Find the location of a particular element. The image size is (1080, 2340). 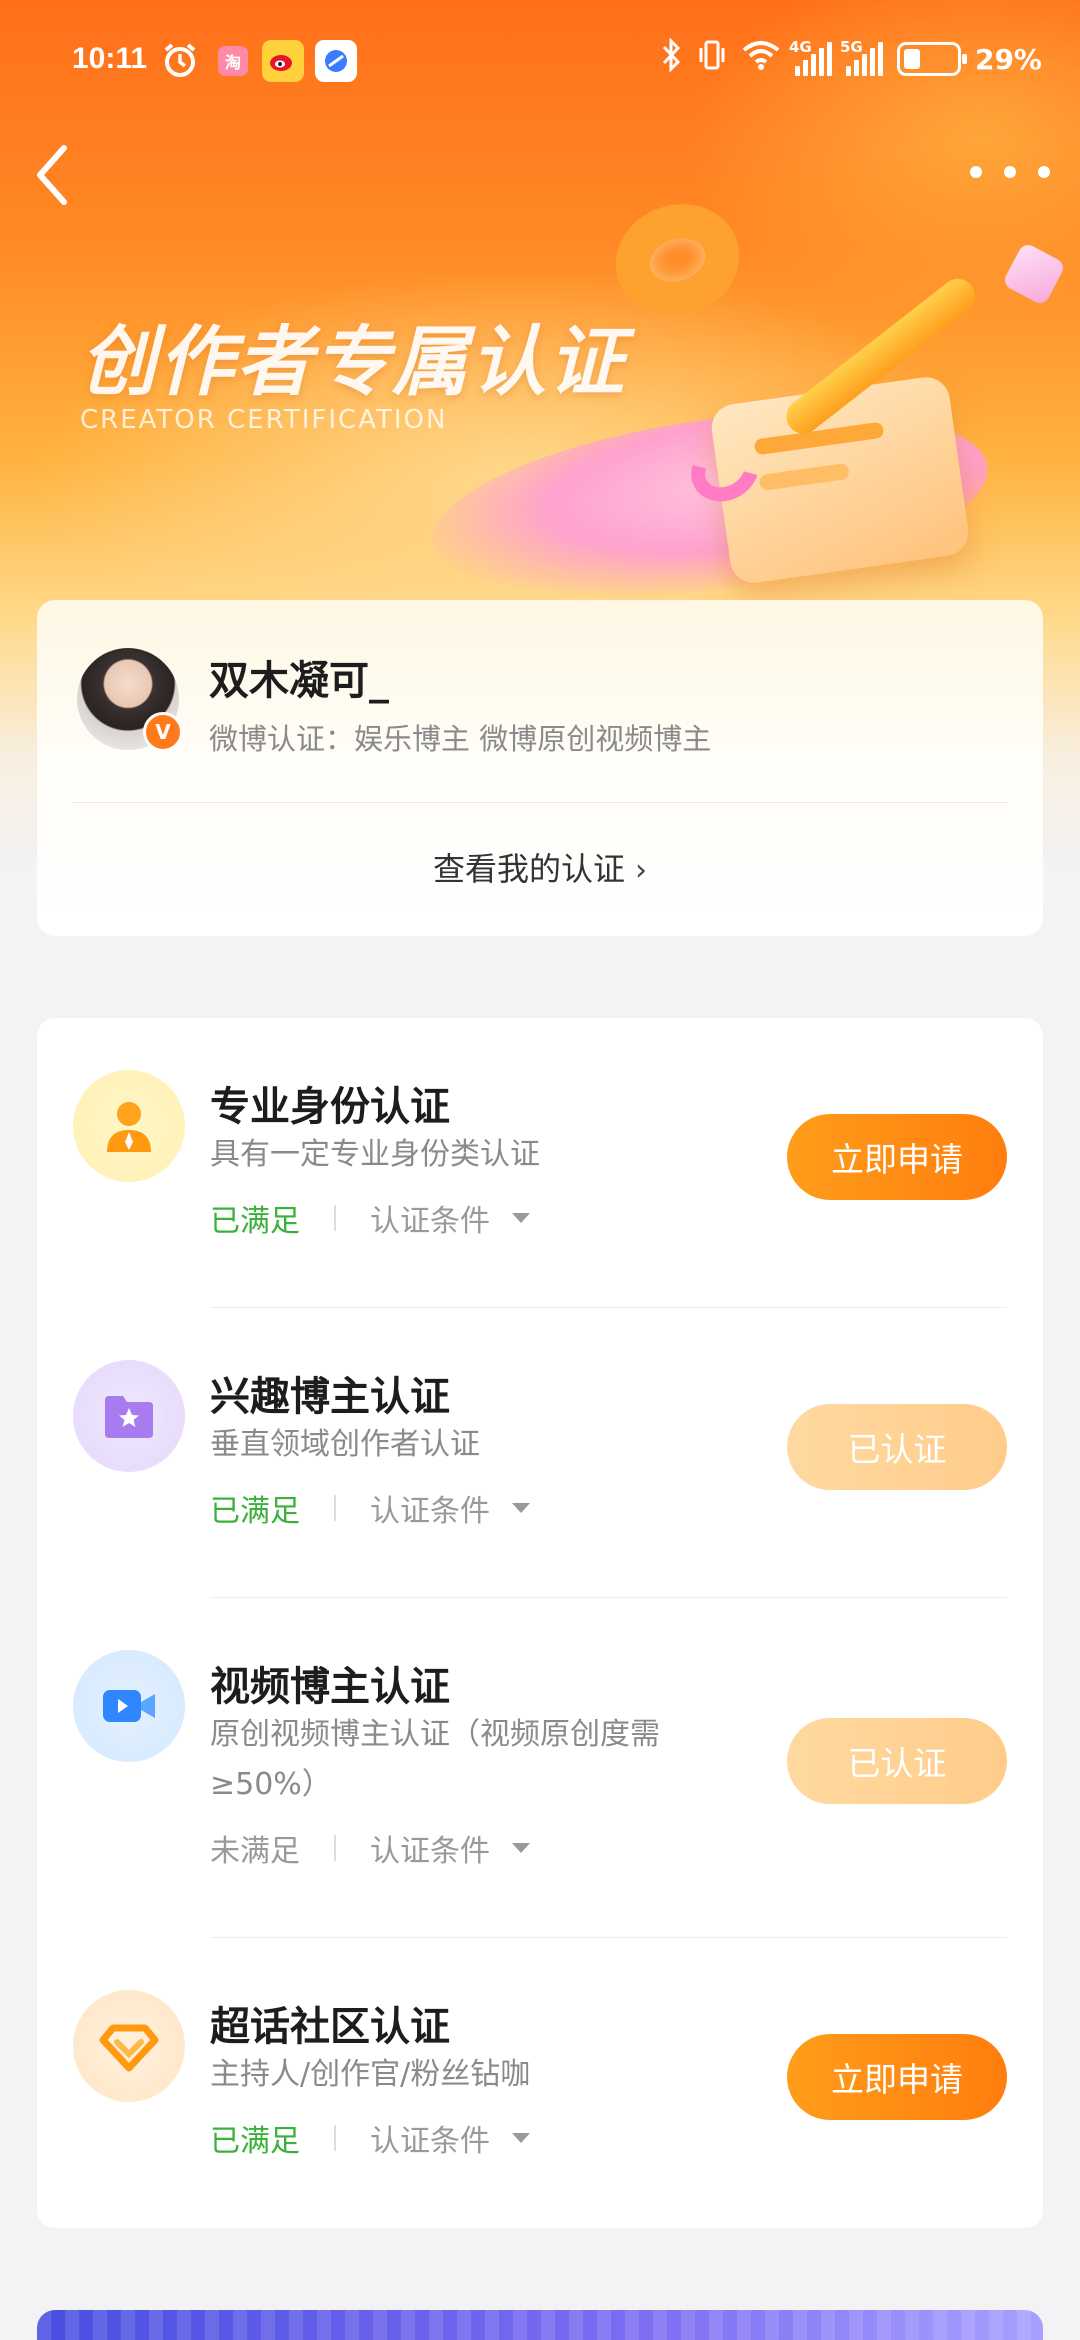

cert-status: 未满足 is located at coordinates (255, 1851).